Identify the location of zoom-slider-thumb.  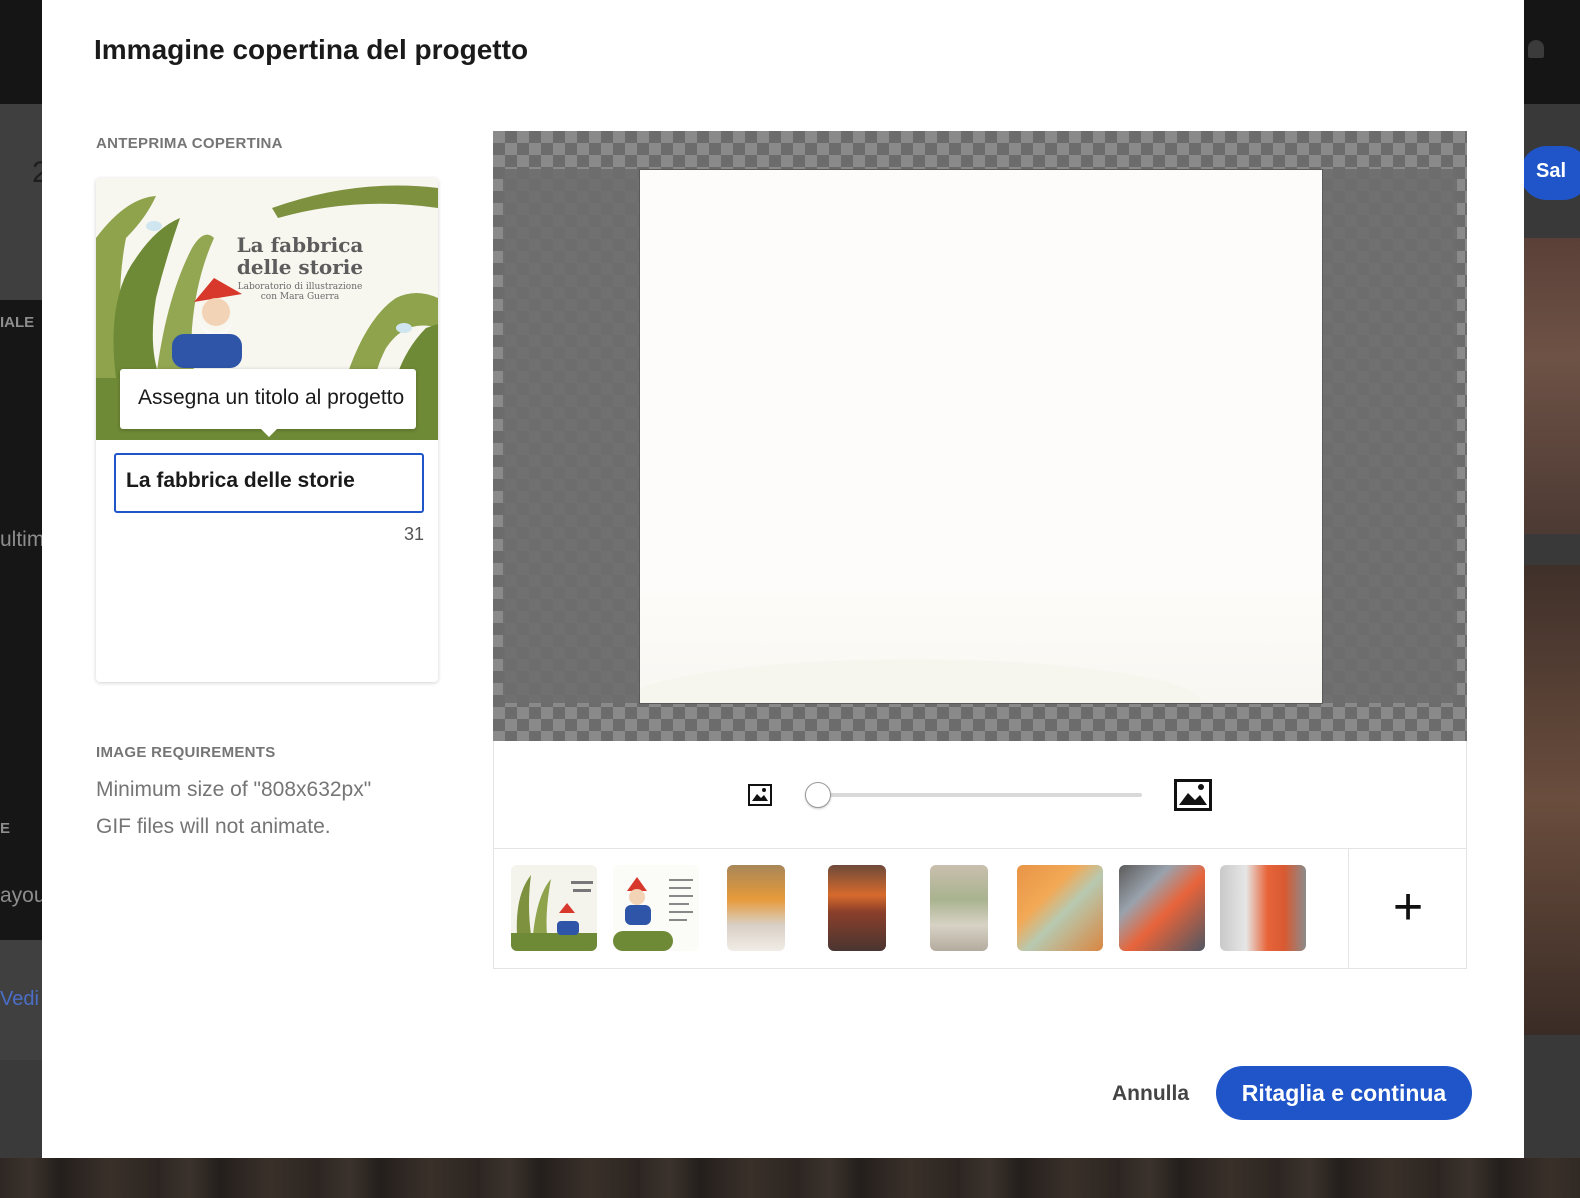
(818, 795).